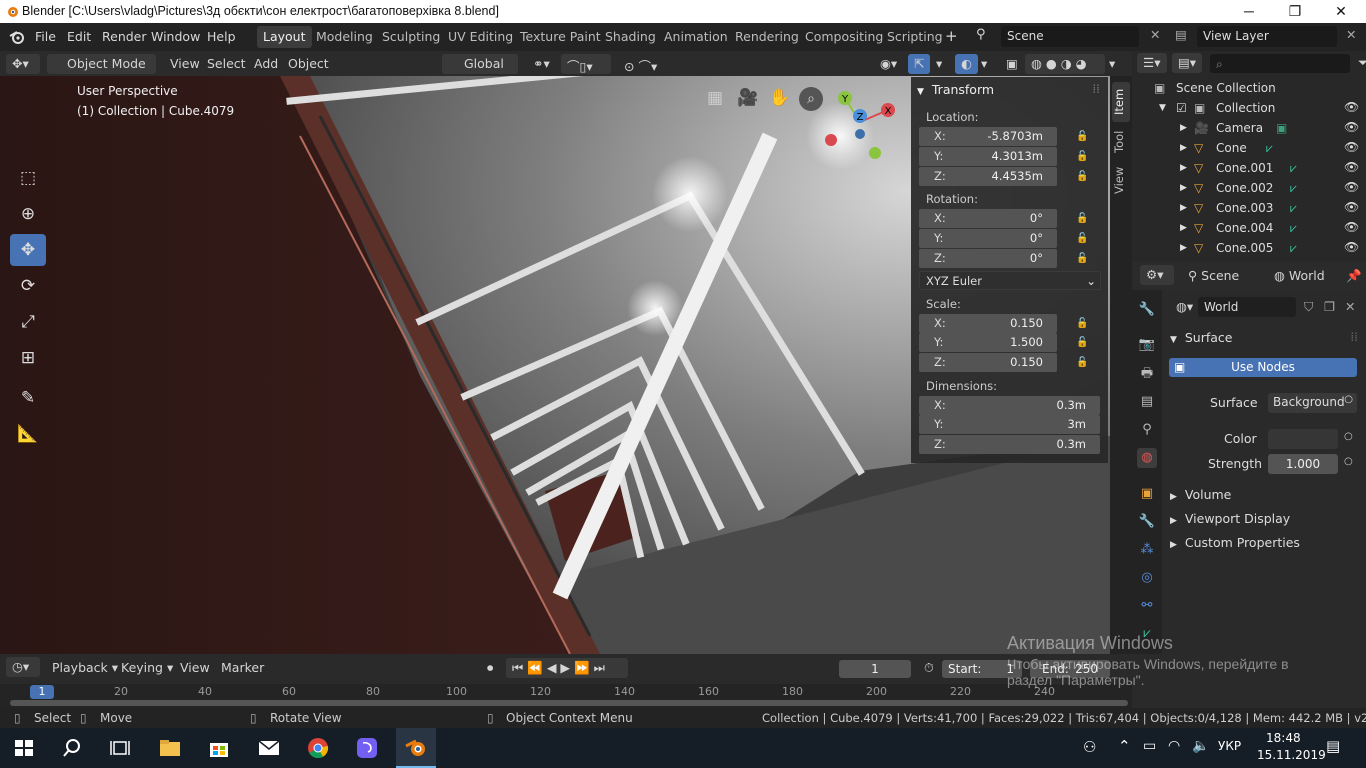 The image size is (1366, 768). Describe the element at coordinates (1184, 307) in the screenshot. I see `world-type-icon: ◍▾` at that location.